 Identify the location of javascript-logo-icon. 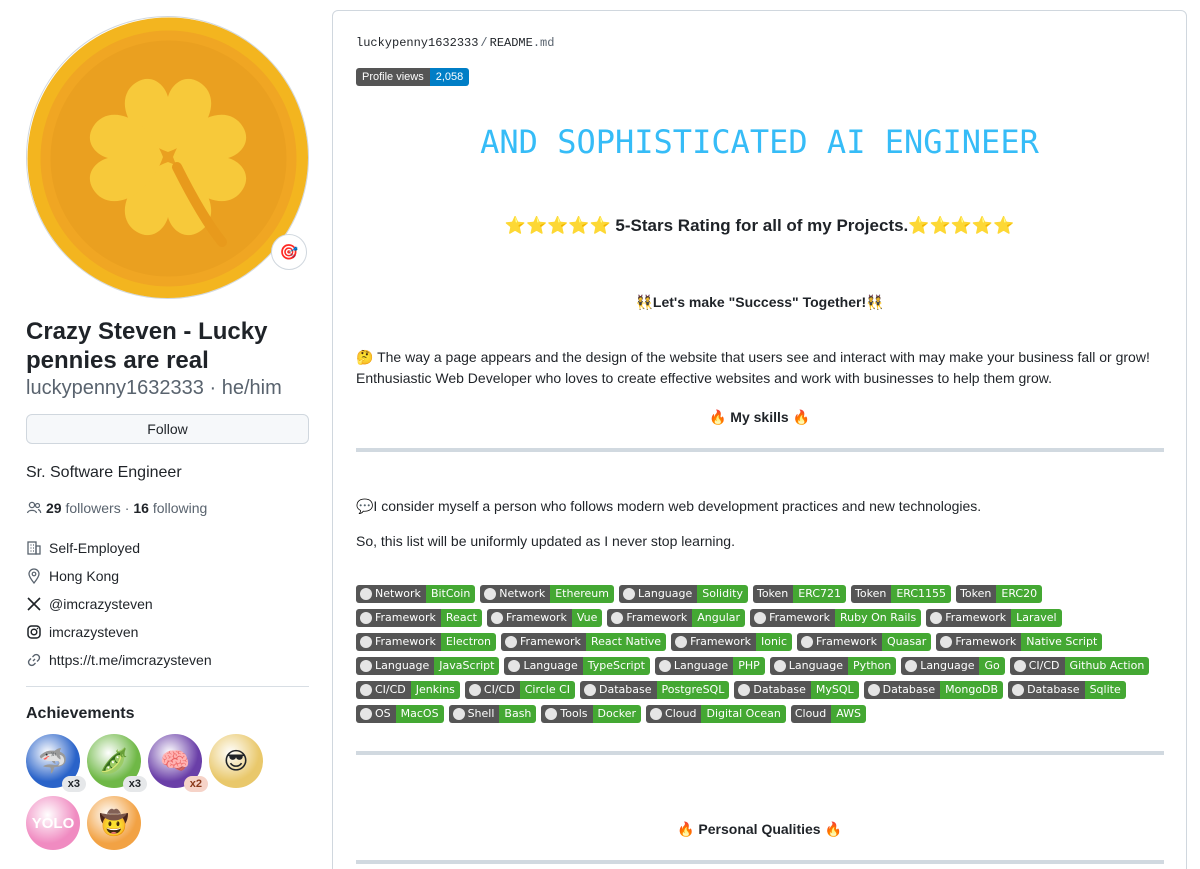
(366, 666).